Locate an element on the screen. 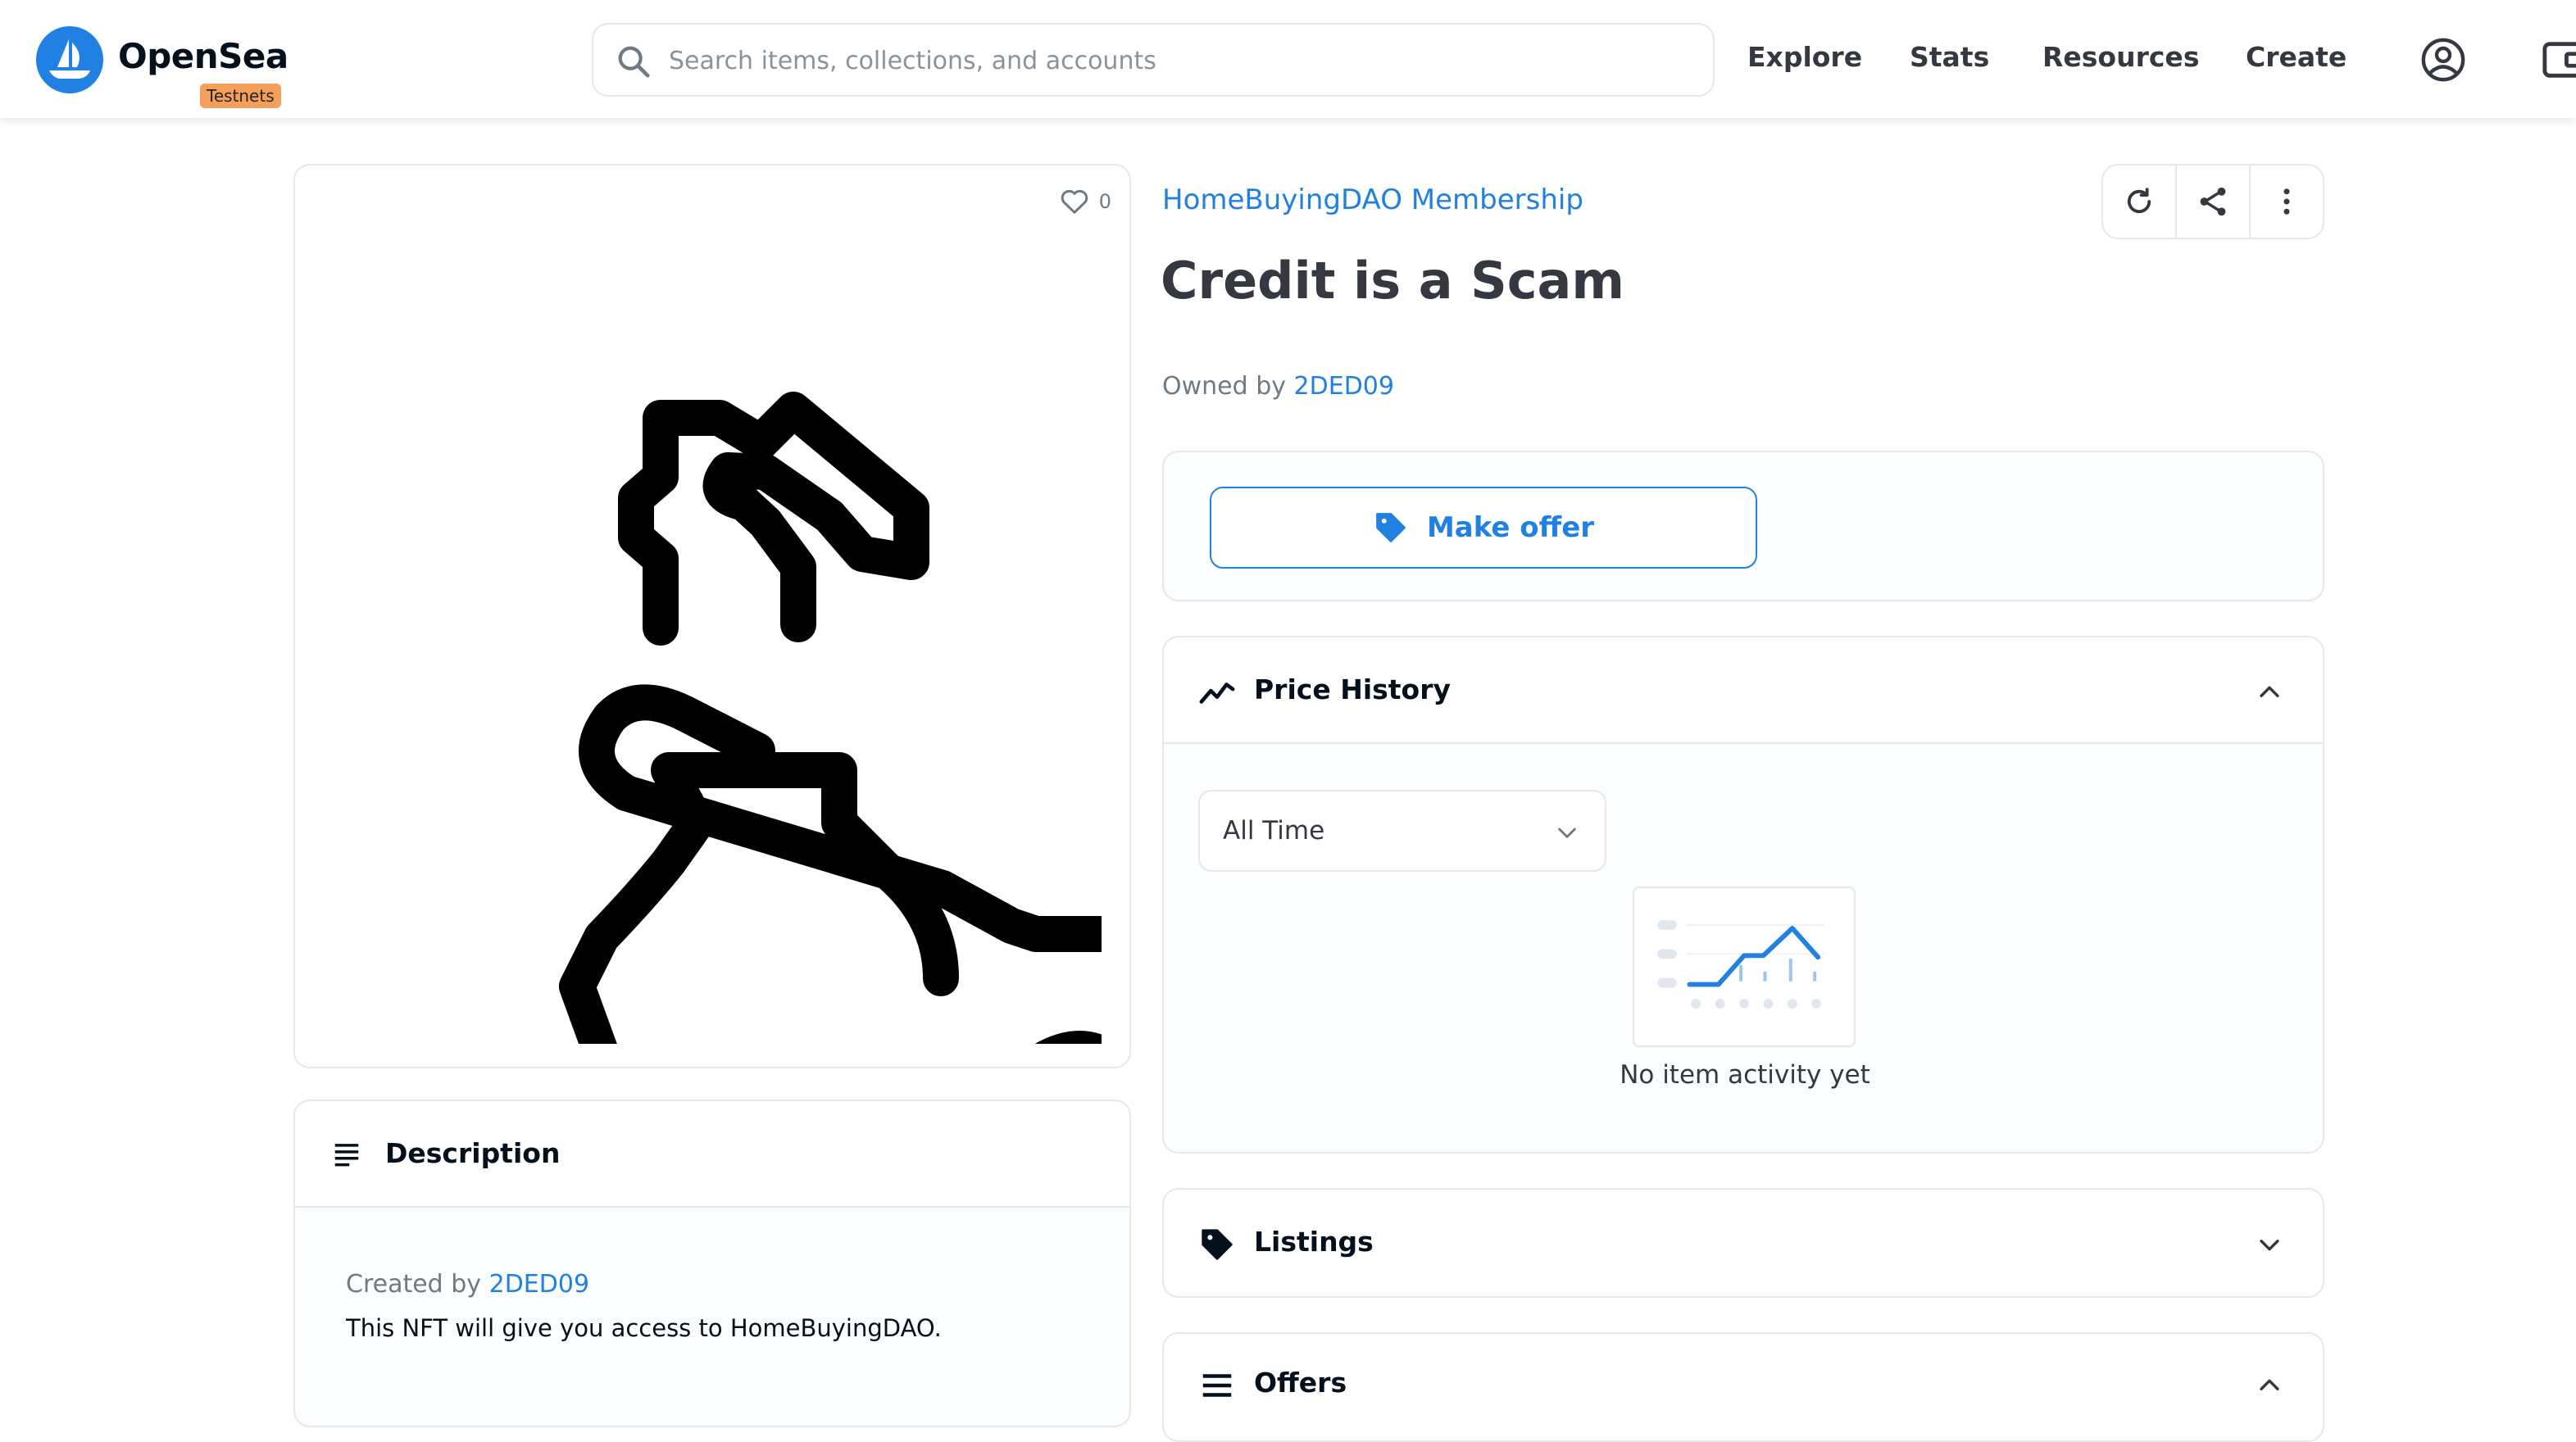  offers-section: Offers is located at coordinates (1743, 1387).